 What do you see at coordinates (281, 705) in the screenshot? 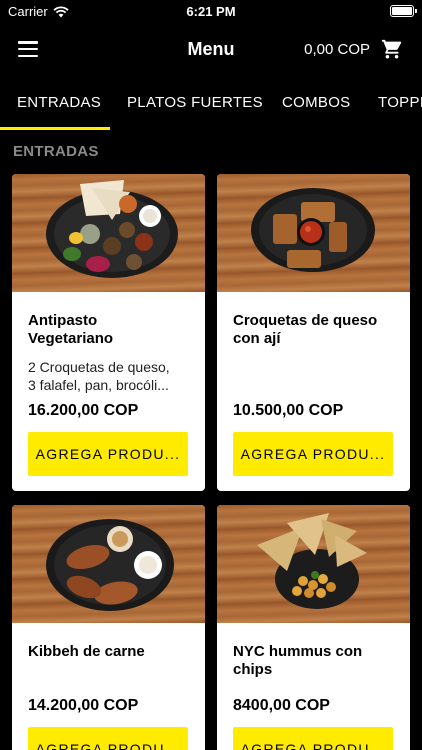
I see `product-price: 8400,00 COP` at bounding box center [281, 705].